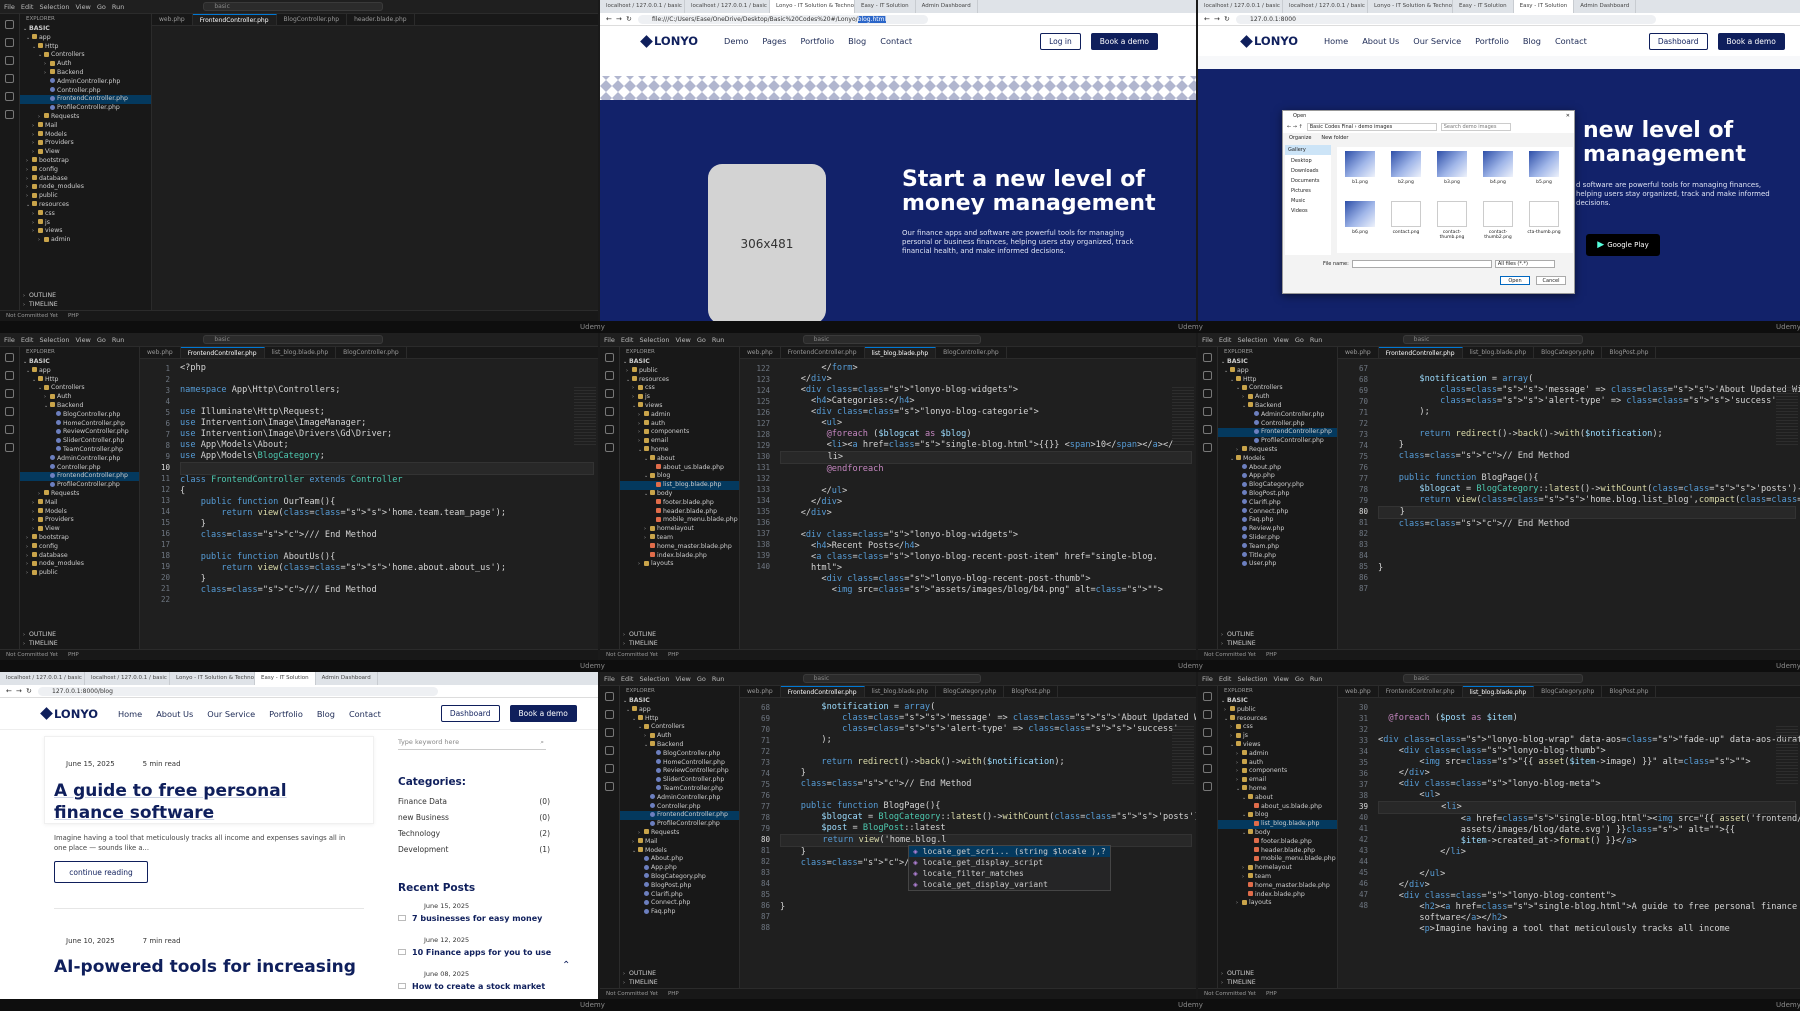 This screenshot has height=1011, width=1800. Describe the element at coordinates (627, 340) in the screenshot. I see `menu-item: Edit` at that location.